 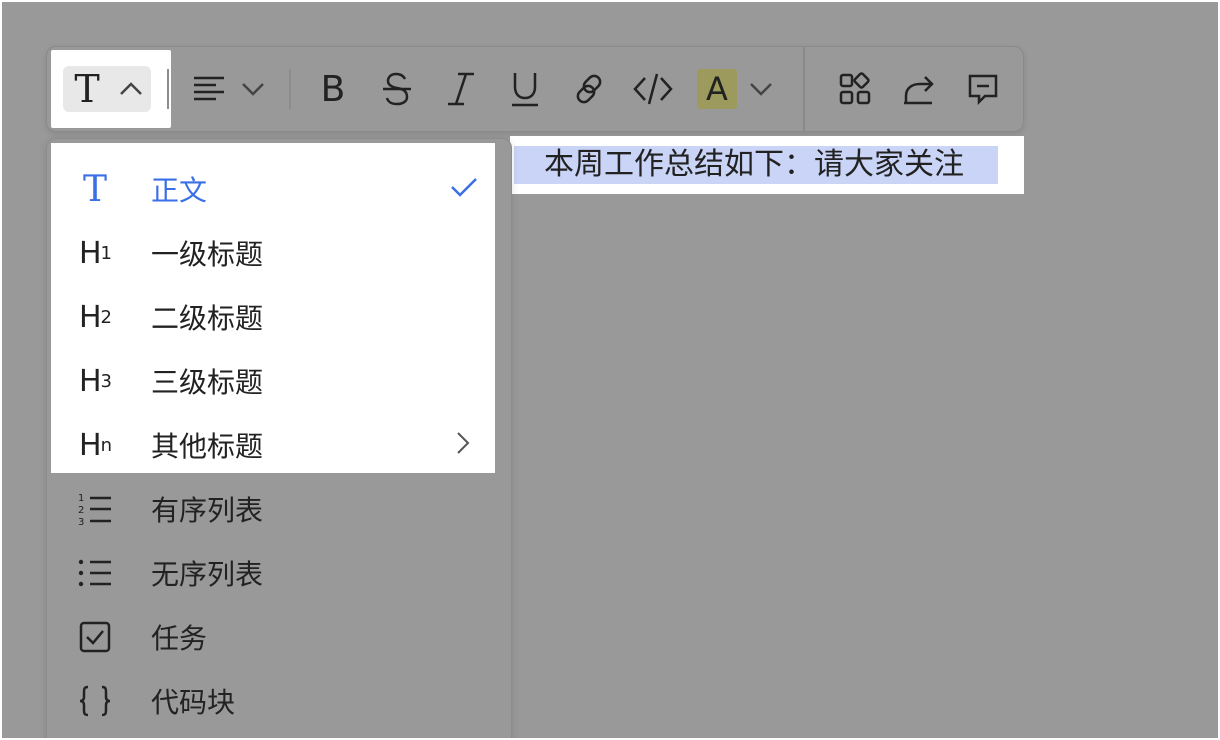 I want to click on menu-item-label: 任务, so click(x=179, y=638).